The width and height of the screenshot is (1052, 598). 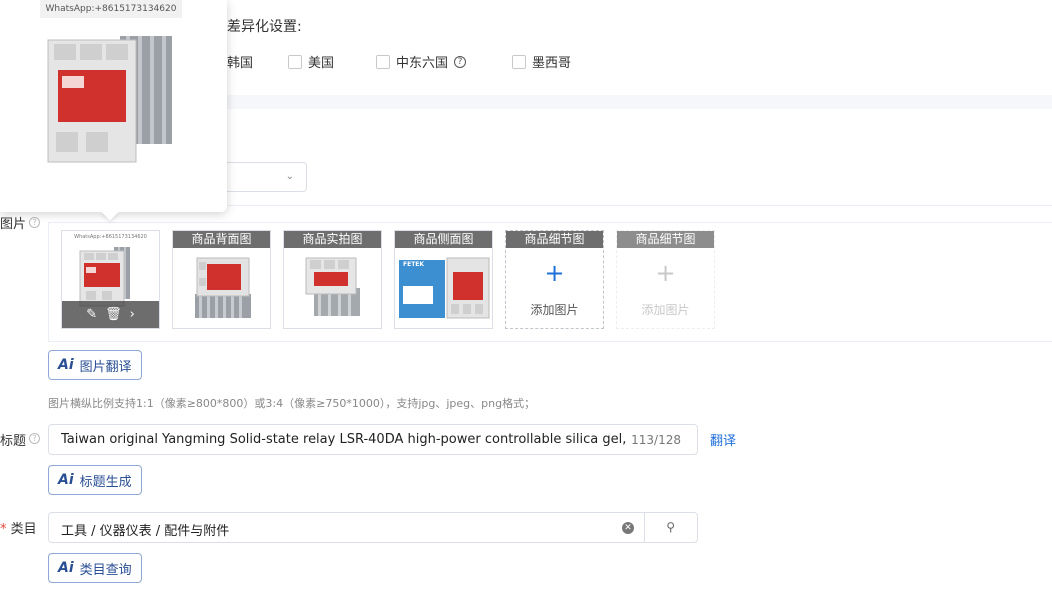 What do you see at coordinates (628, 528) in the screenshot?
I see `clear-icon: ✕` at bounding box center [628, 528].